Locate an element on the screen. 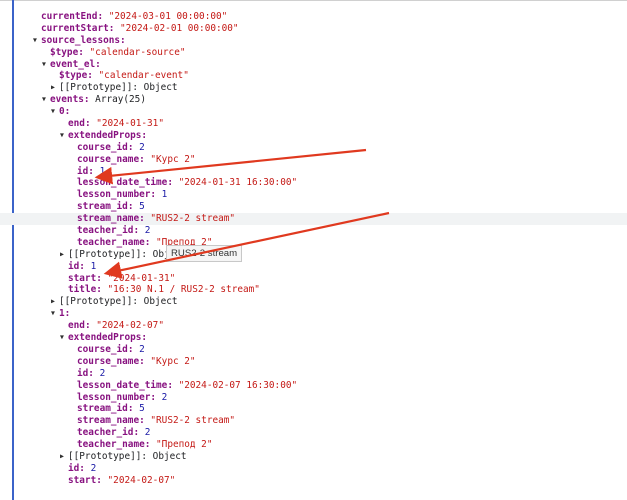 The image size is (627, 500). annotation-arrows is located at coordinates (242, 213).